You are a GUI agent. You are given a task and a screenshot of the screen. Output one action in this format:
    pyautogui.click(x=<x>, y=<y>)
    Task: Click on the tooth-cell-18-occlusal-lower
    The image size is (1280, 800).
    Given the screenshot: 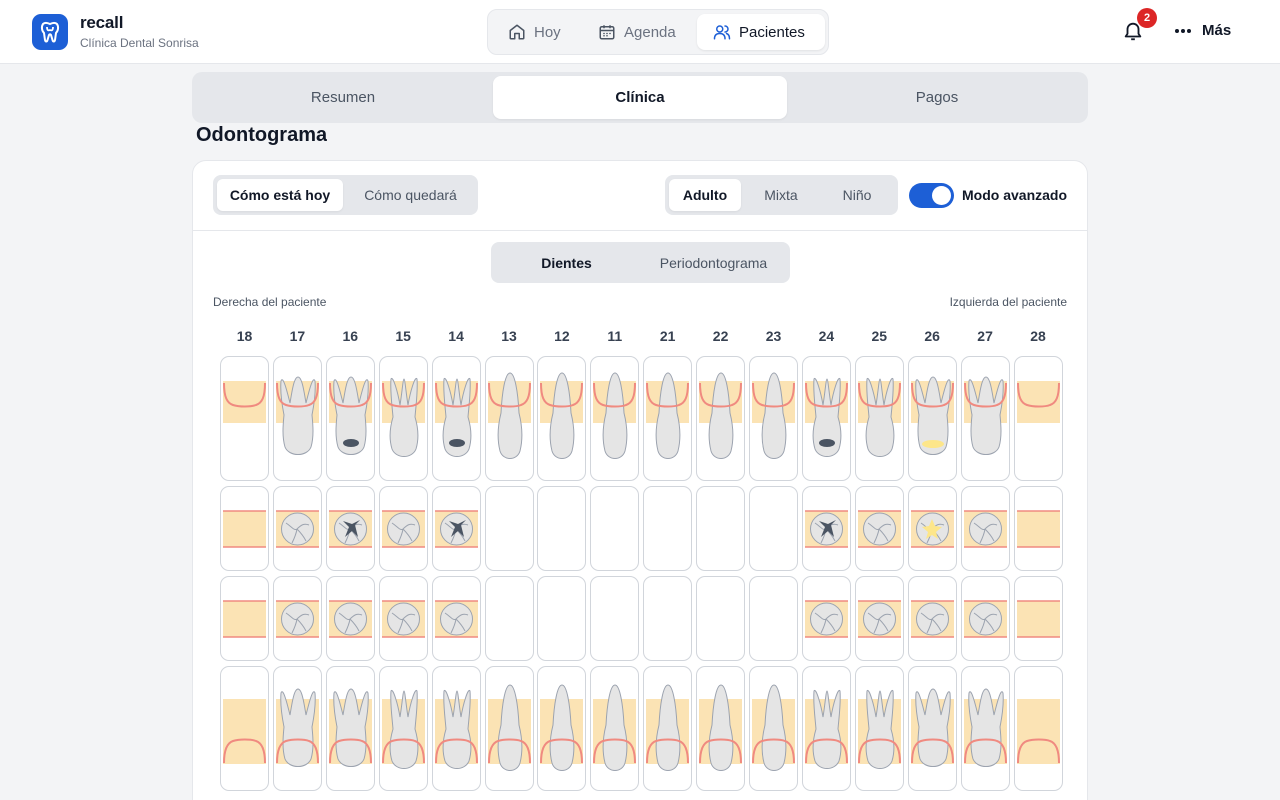 What is the action you would take?
    pyautogui.click(x=244, y=618)
    